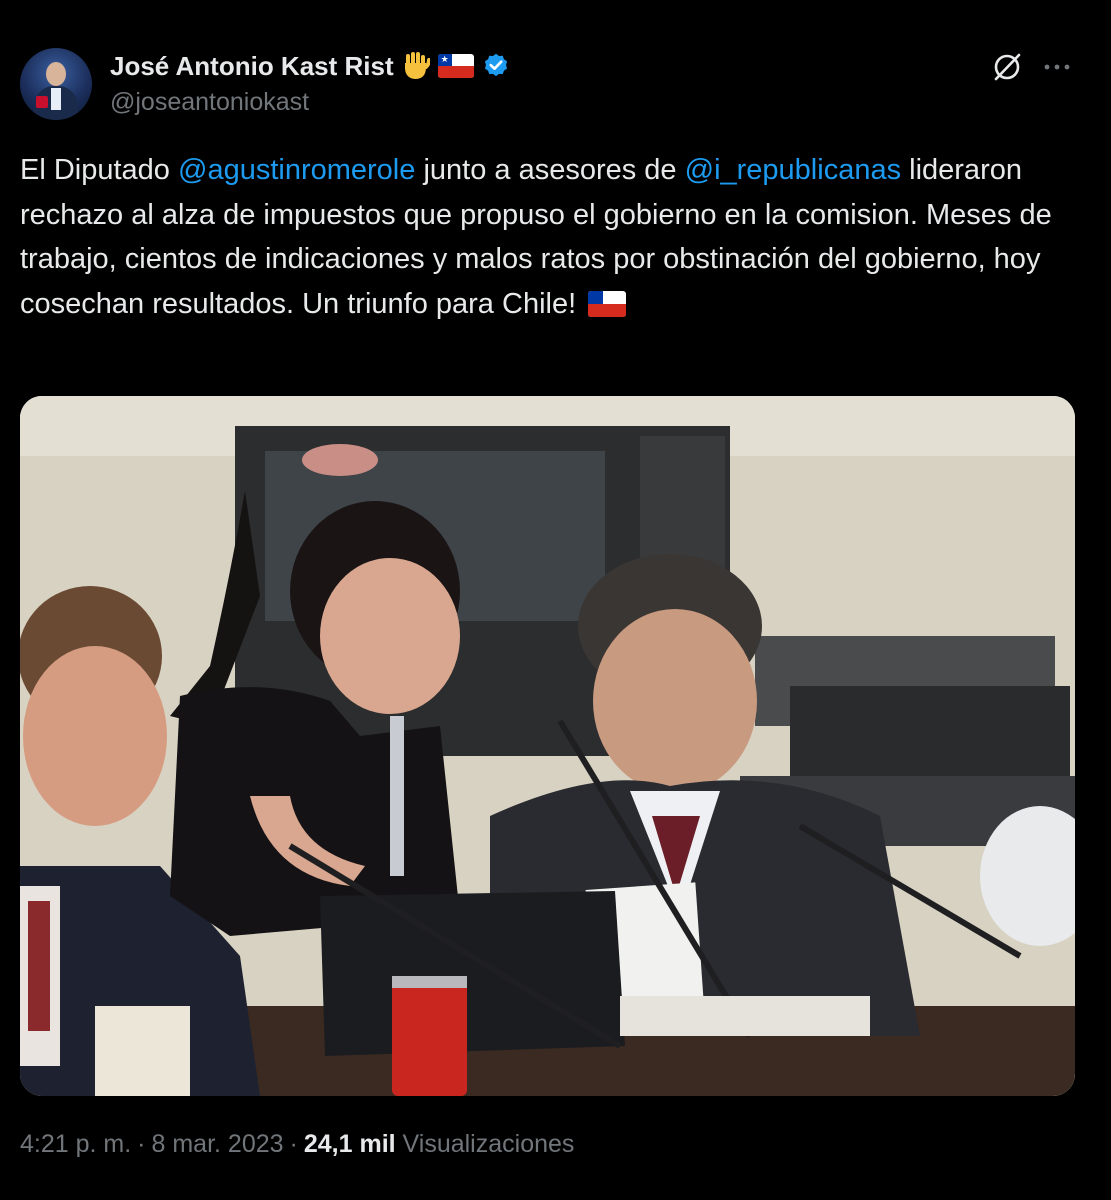 The image size is (1111, 1200). What do you see at coordinates (252, 66) in the screenshot?
I see `author-display-name: José Antonio Kast Rist` at bounding box center [252, 66].